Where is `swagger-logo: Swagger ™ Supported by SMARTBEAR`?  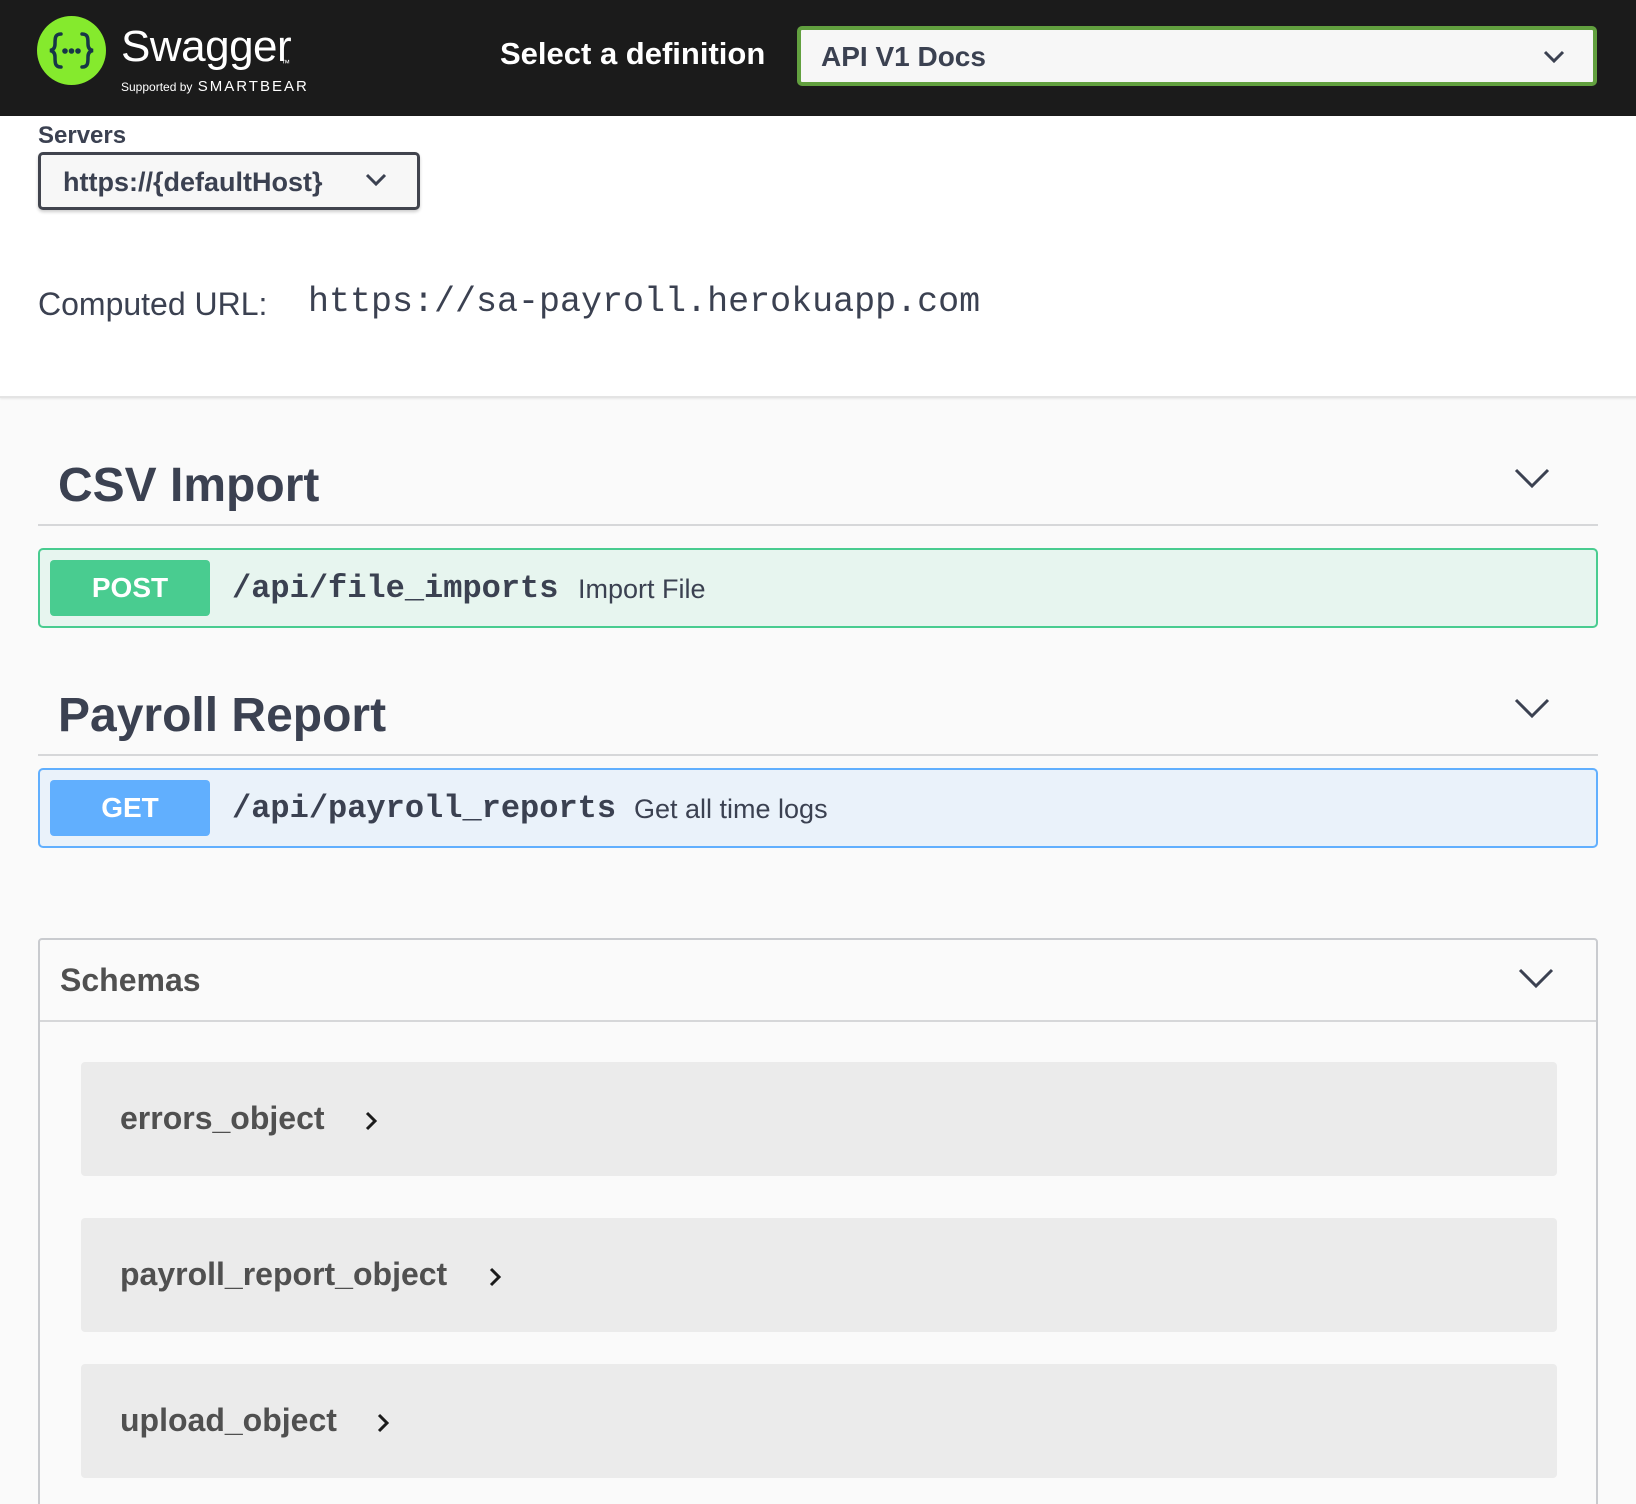 swagger-logo: Swagger ™ Supported by SMARTBEAR is located at coordinates (187, 58).